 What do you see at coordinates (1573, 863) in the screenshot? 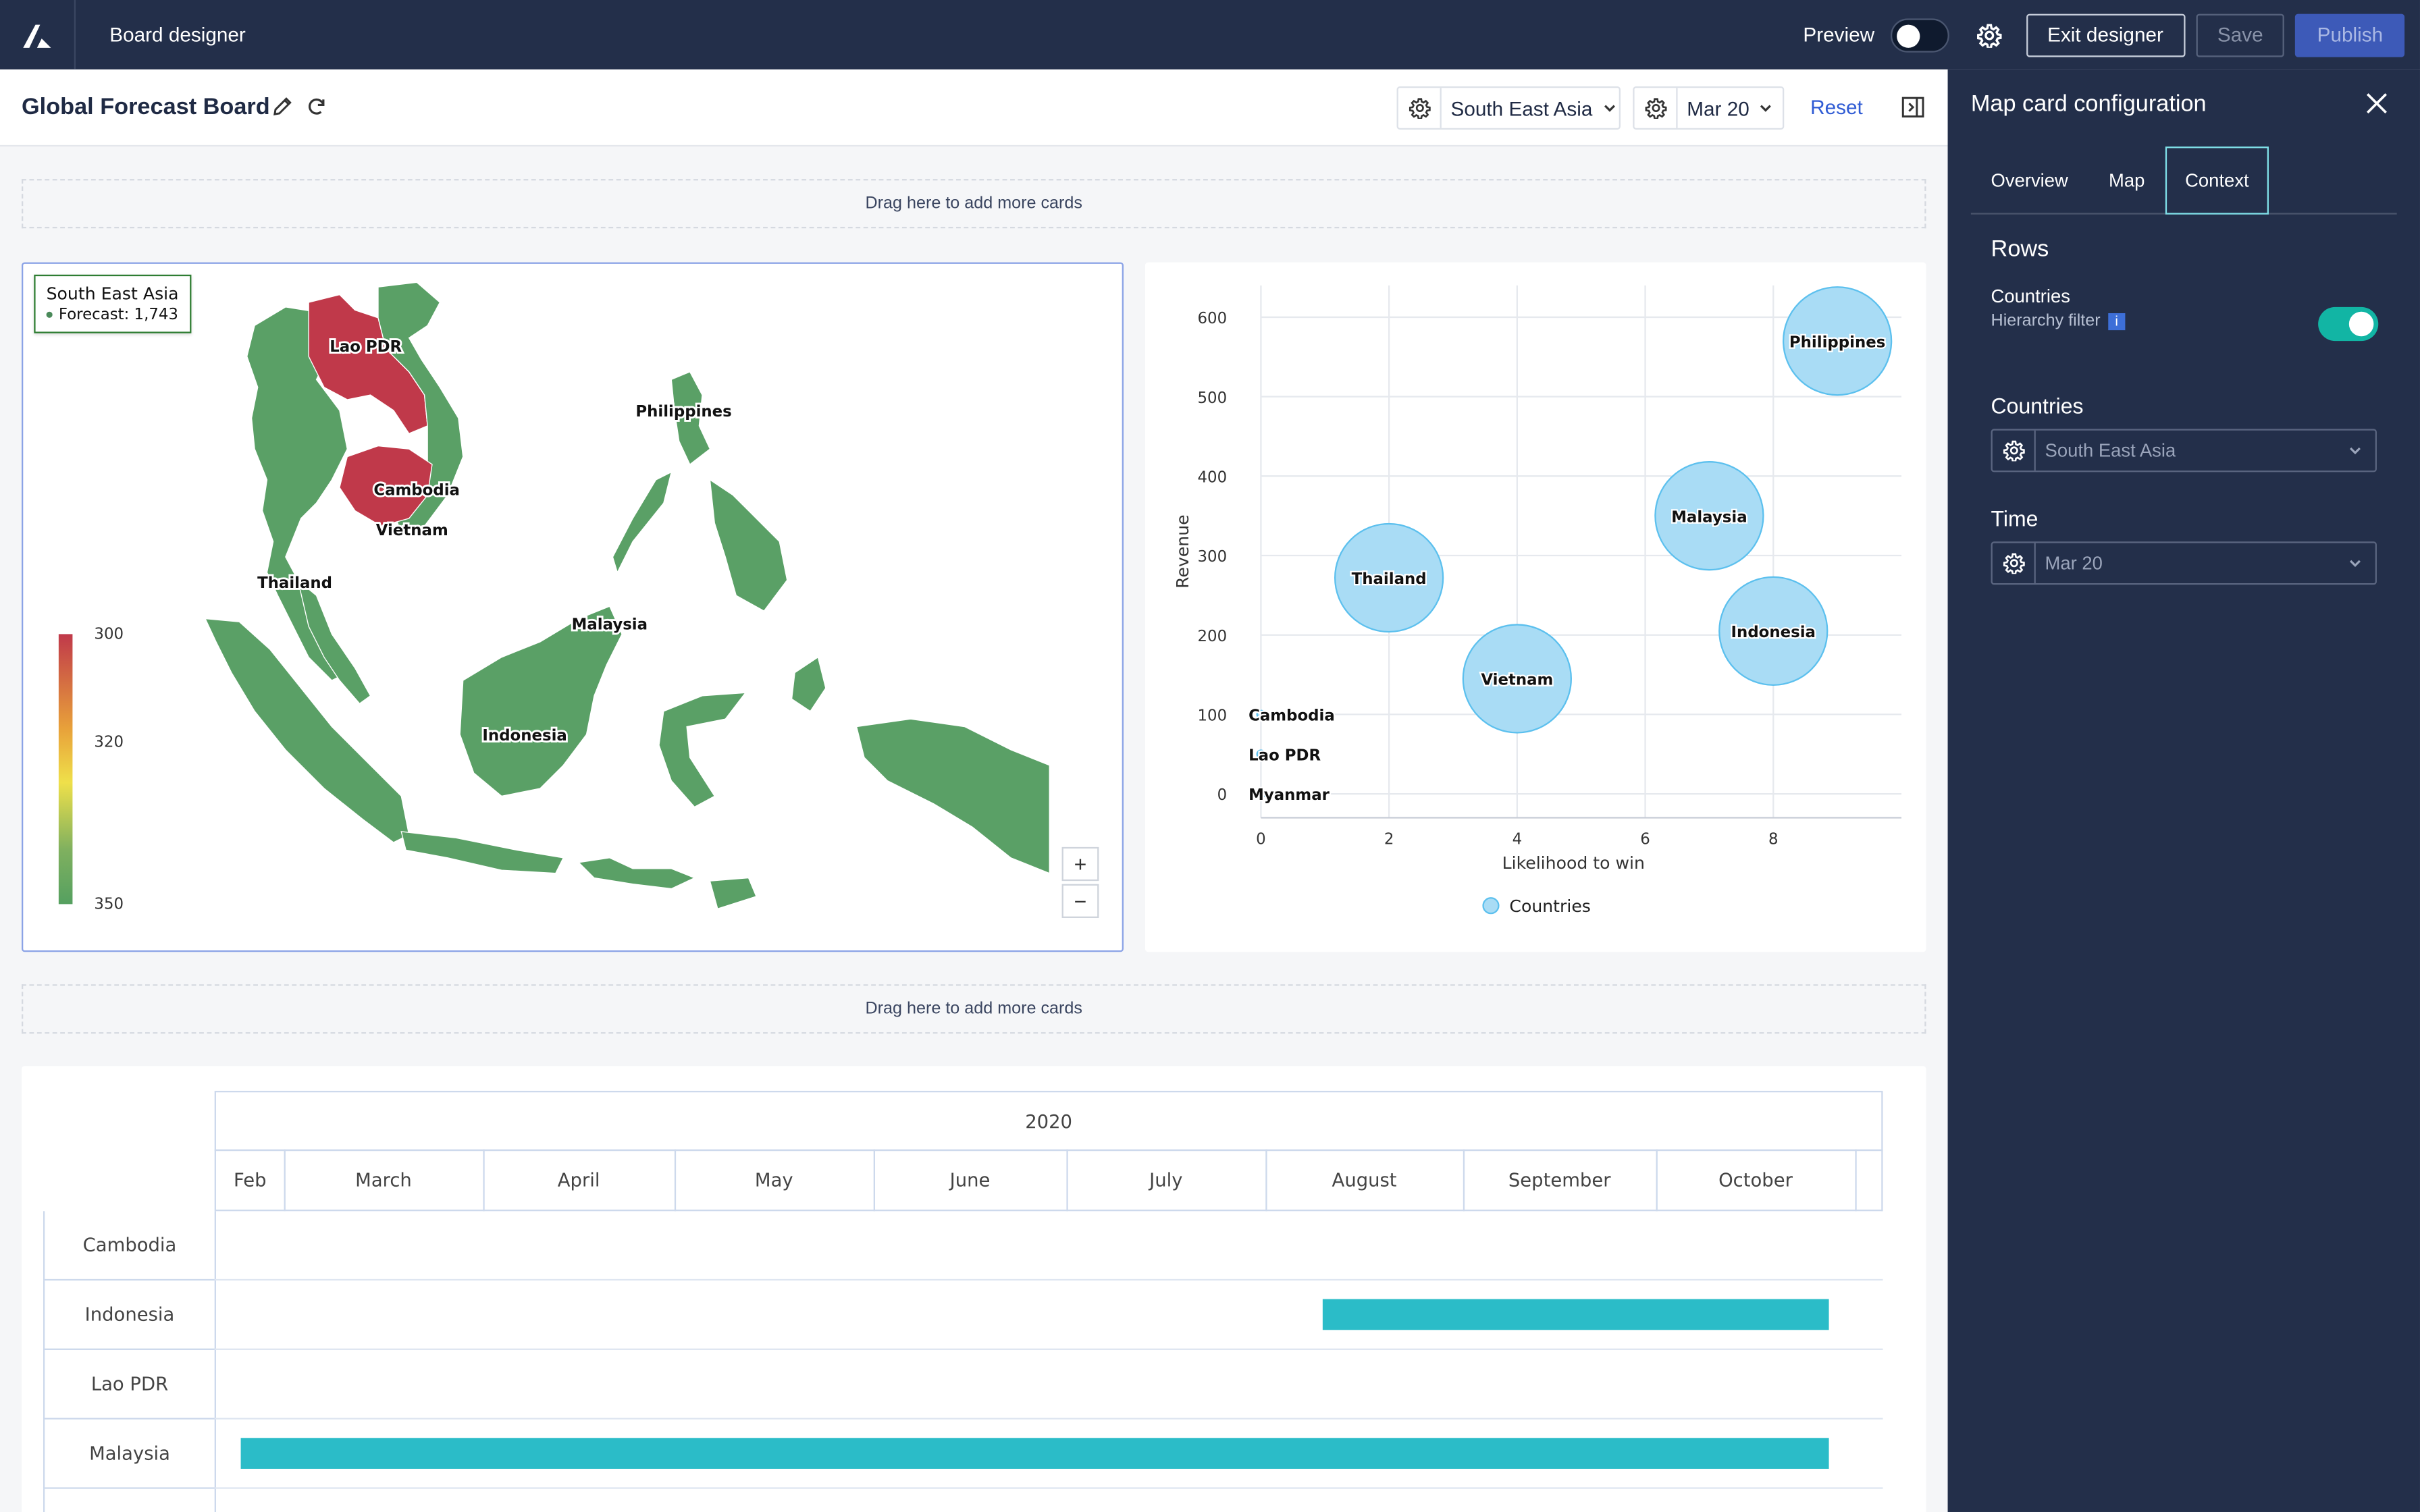
I see `x-axis-label: Likelihood to win` at bounding box center [1573, 863].